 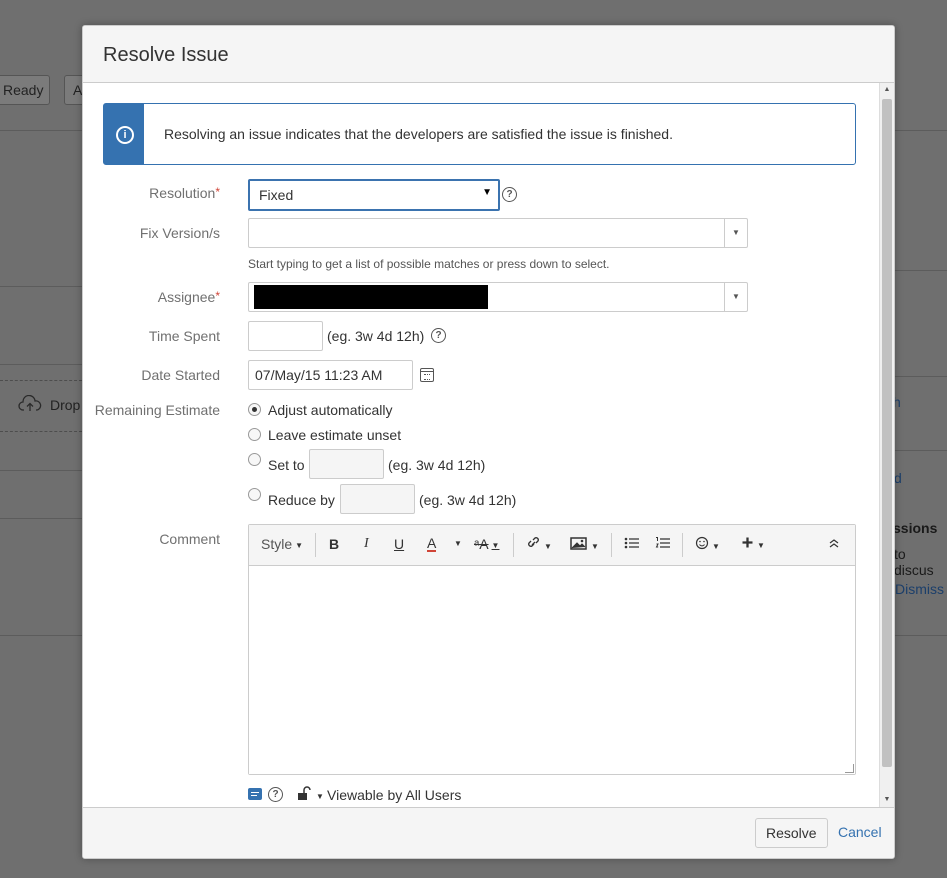 What do you see at coordinates (255, 794) in the screenshot?
I see `wiki-markup-icon` at bounding box center [255, 794].